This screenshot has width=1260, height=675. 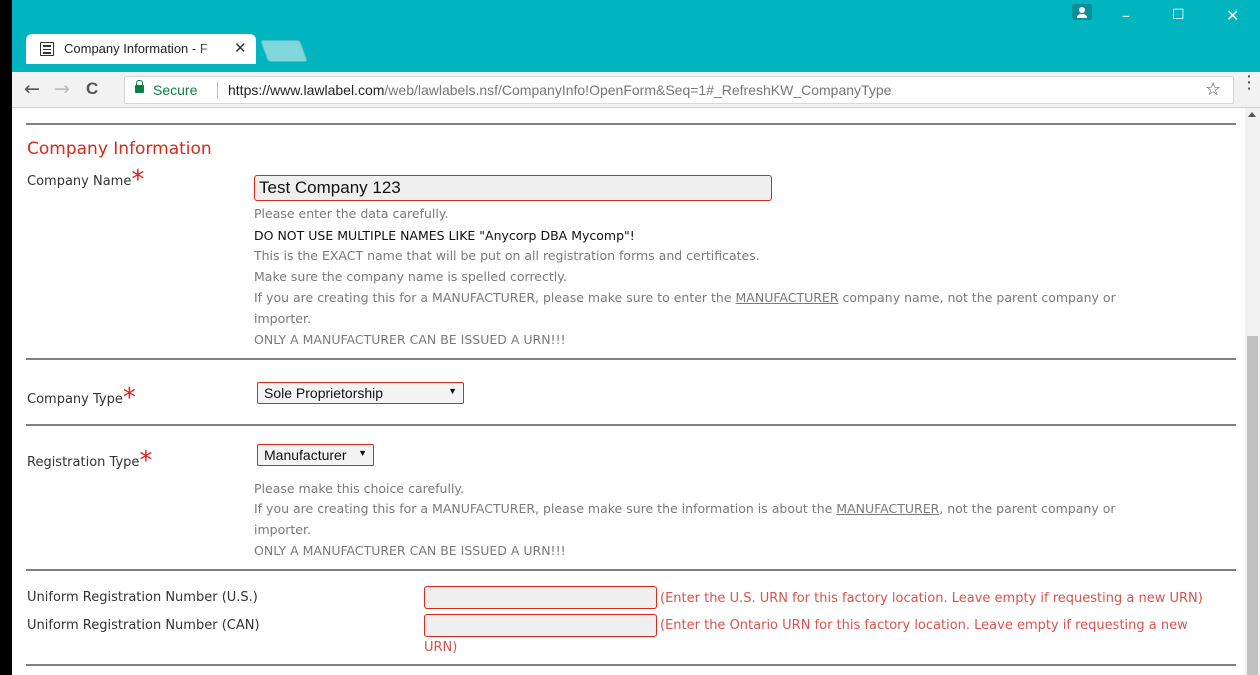 I want to click on company-name-note-mfr-cont: importer., so click(x=282, y=318).